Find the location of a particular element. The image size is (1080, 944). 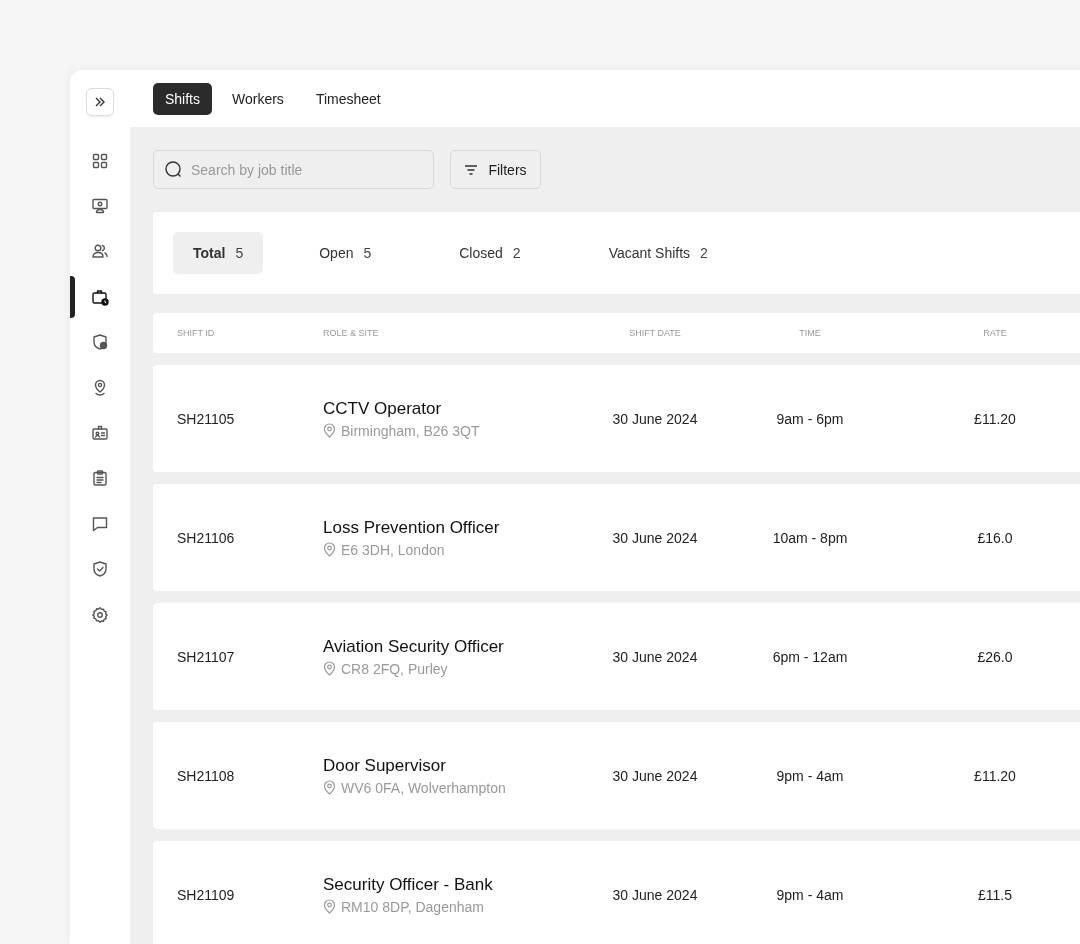

shift-row: SH21108 Door Supervisor WV6 0FA, Wolverhampton 30 June 2024 9pm - 4am £11.20 is located at coordinates (616, 775).